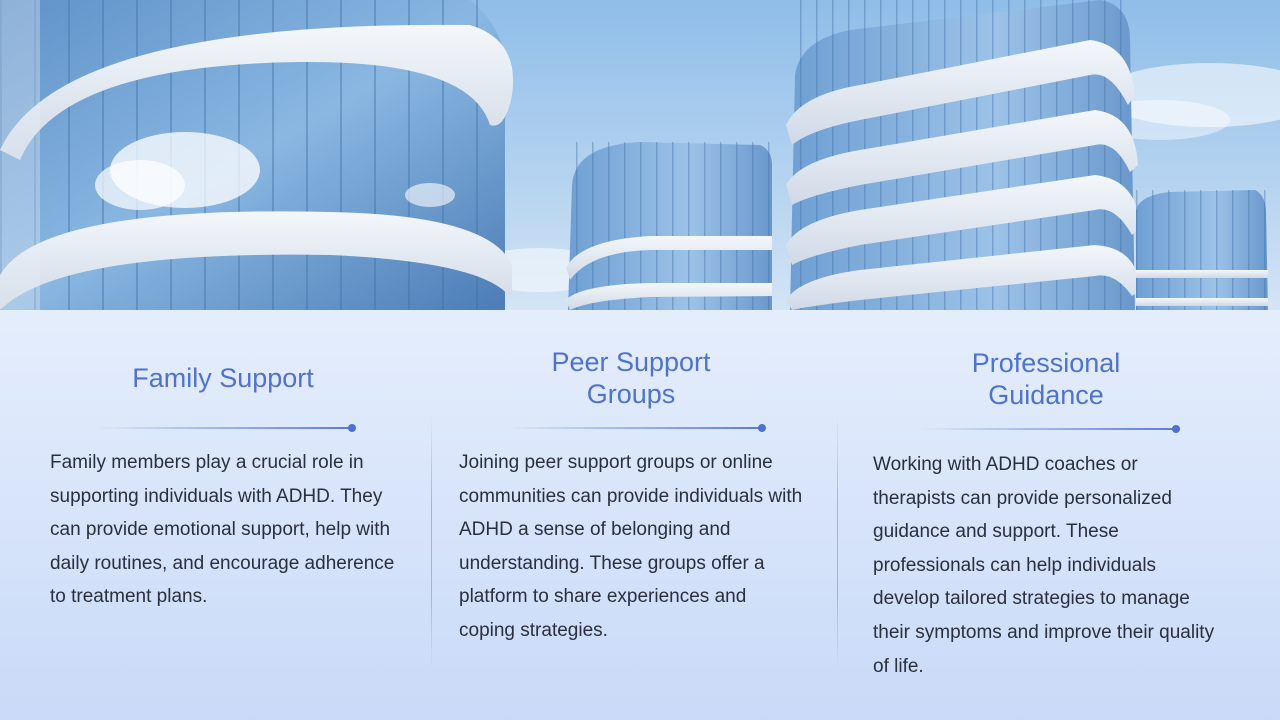  Describe the element at coordinates (636, 428) in the screenshot. I see `peer-support-accent-line` at that location.